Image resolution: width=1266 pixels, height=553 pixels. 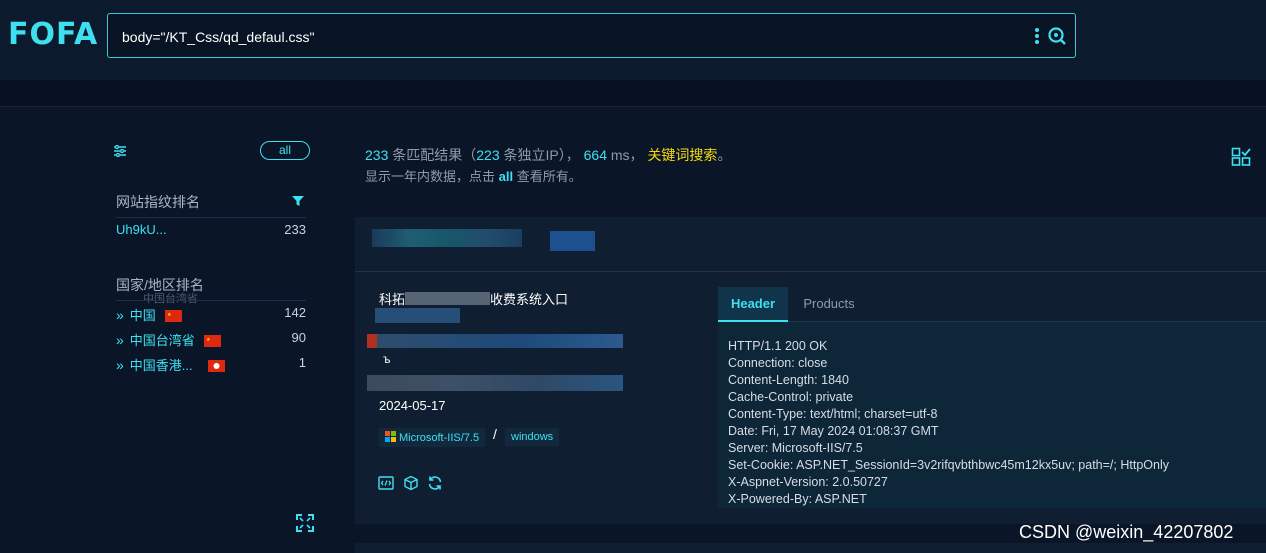 I want to click on result-summary: 233 条匹配结果（223 条独立IP）， 664 ms， 关键词搜索。, so click(x=548, y=155).